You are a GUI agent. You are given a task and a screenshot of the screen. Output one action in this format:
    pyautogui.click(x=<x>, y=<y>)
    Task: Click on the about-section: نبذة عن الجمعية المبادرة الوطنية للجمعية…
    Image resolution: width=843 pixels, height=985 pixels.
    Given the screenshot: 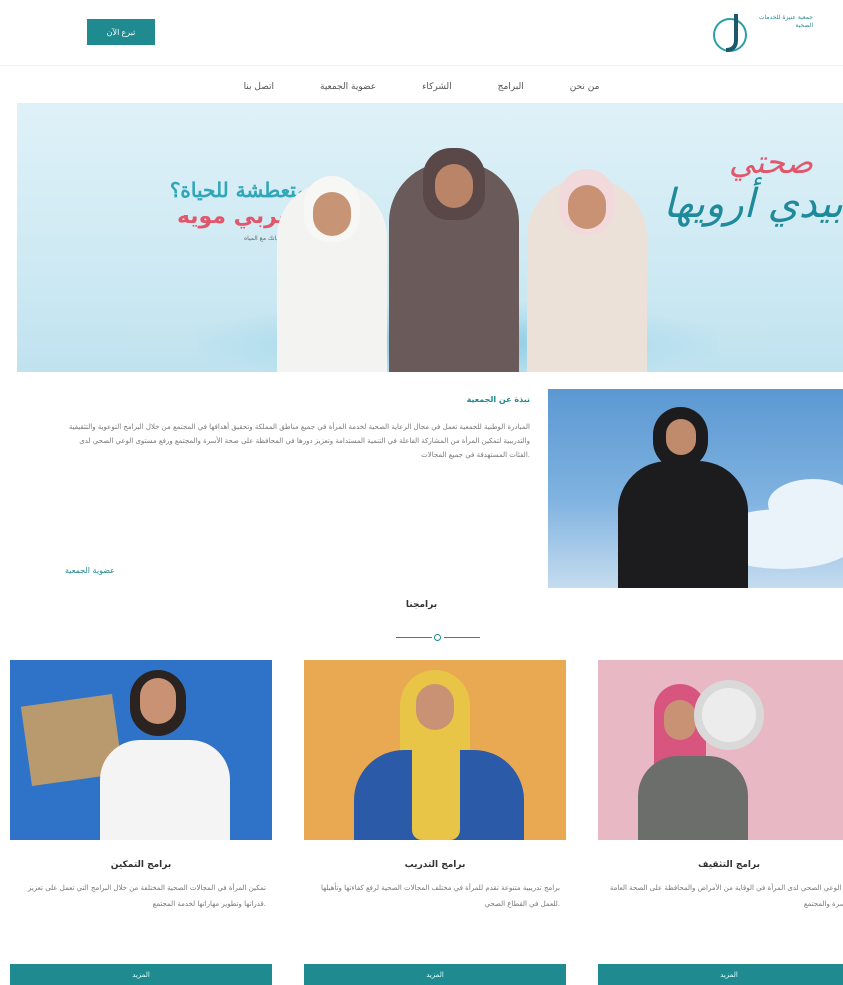 What is the action you would take?
    pyautogui.click(x=295, y=428)
    